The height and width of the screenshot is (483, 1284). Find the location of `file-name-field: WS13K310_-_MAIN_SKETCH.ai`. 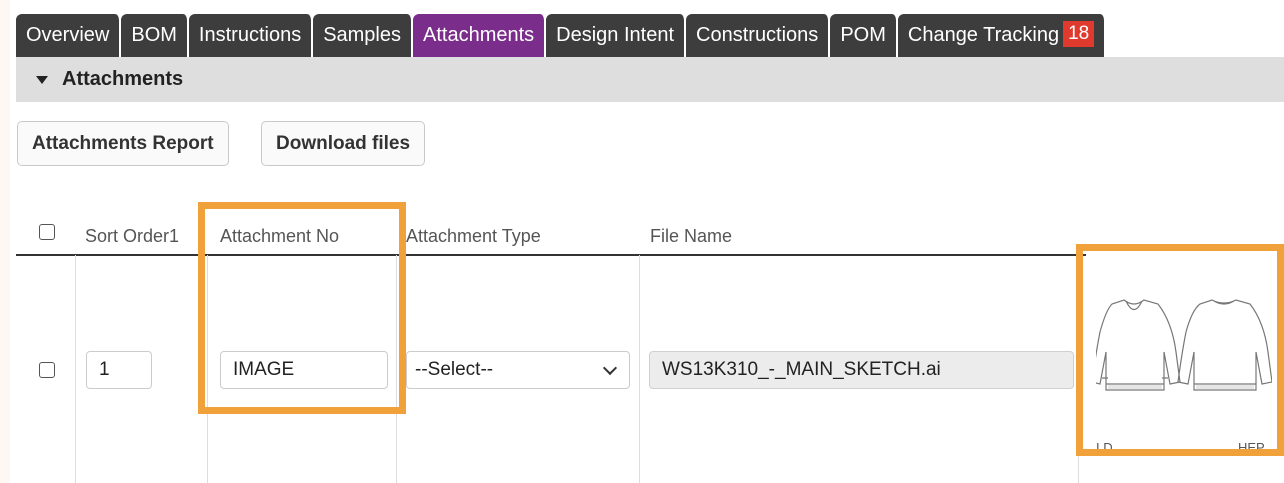

file-name-field: WS13K310_-_MAIN_SKETCH.ai is located at coordinates (861, 370).